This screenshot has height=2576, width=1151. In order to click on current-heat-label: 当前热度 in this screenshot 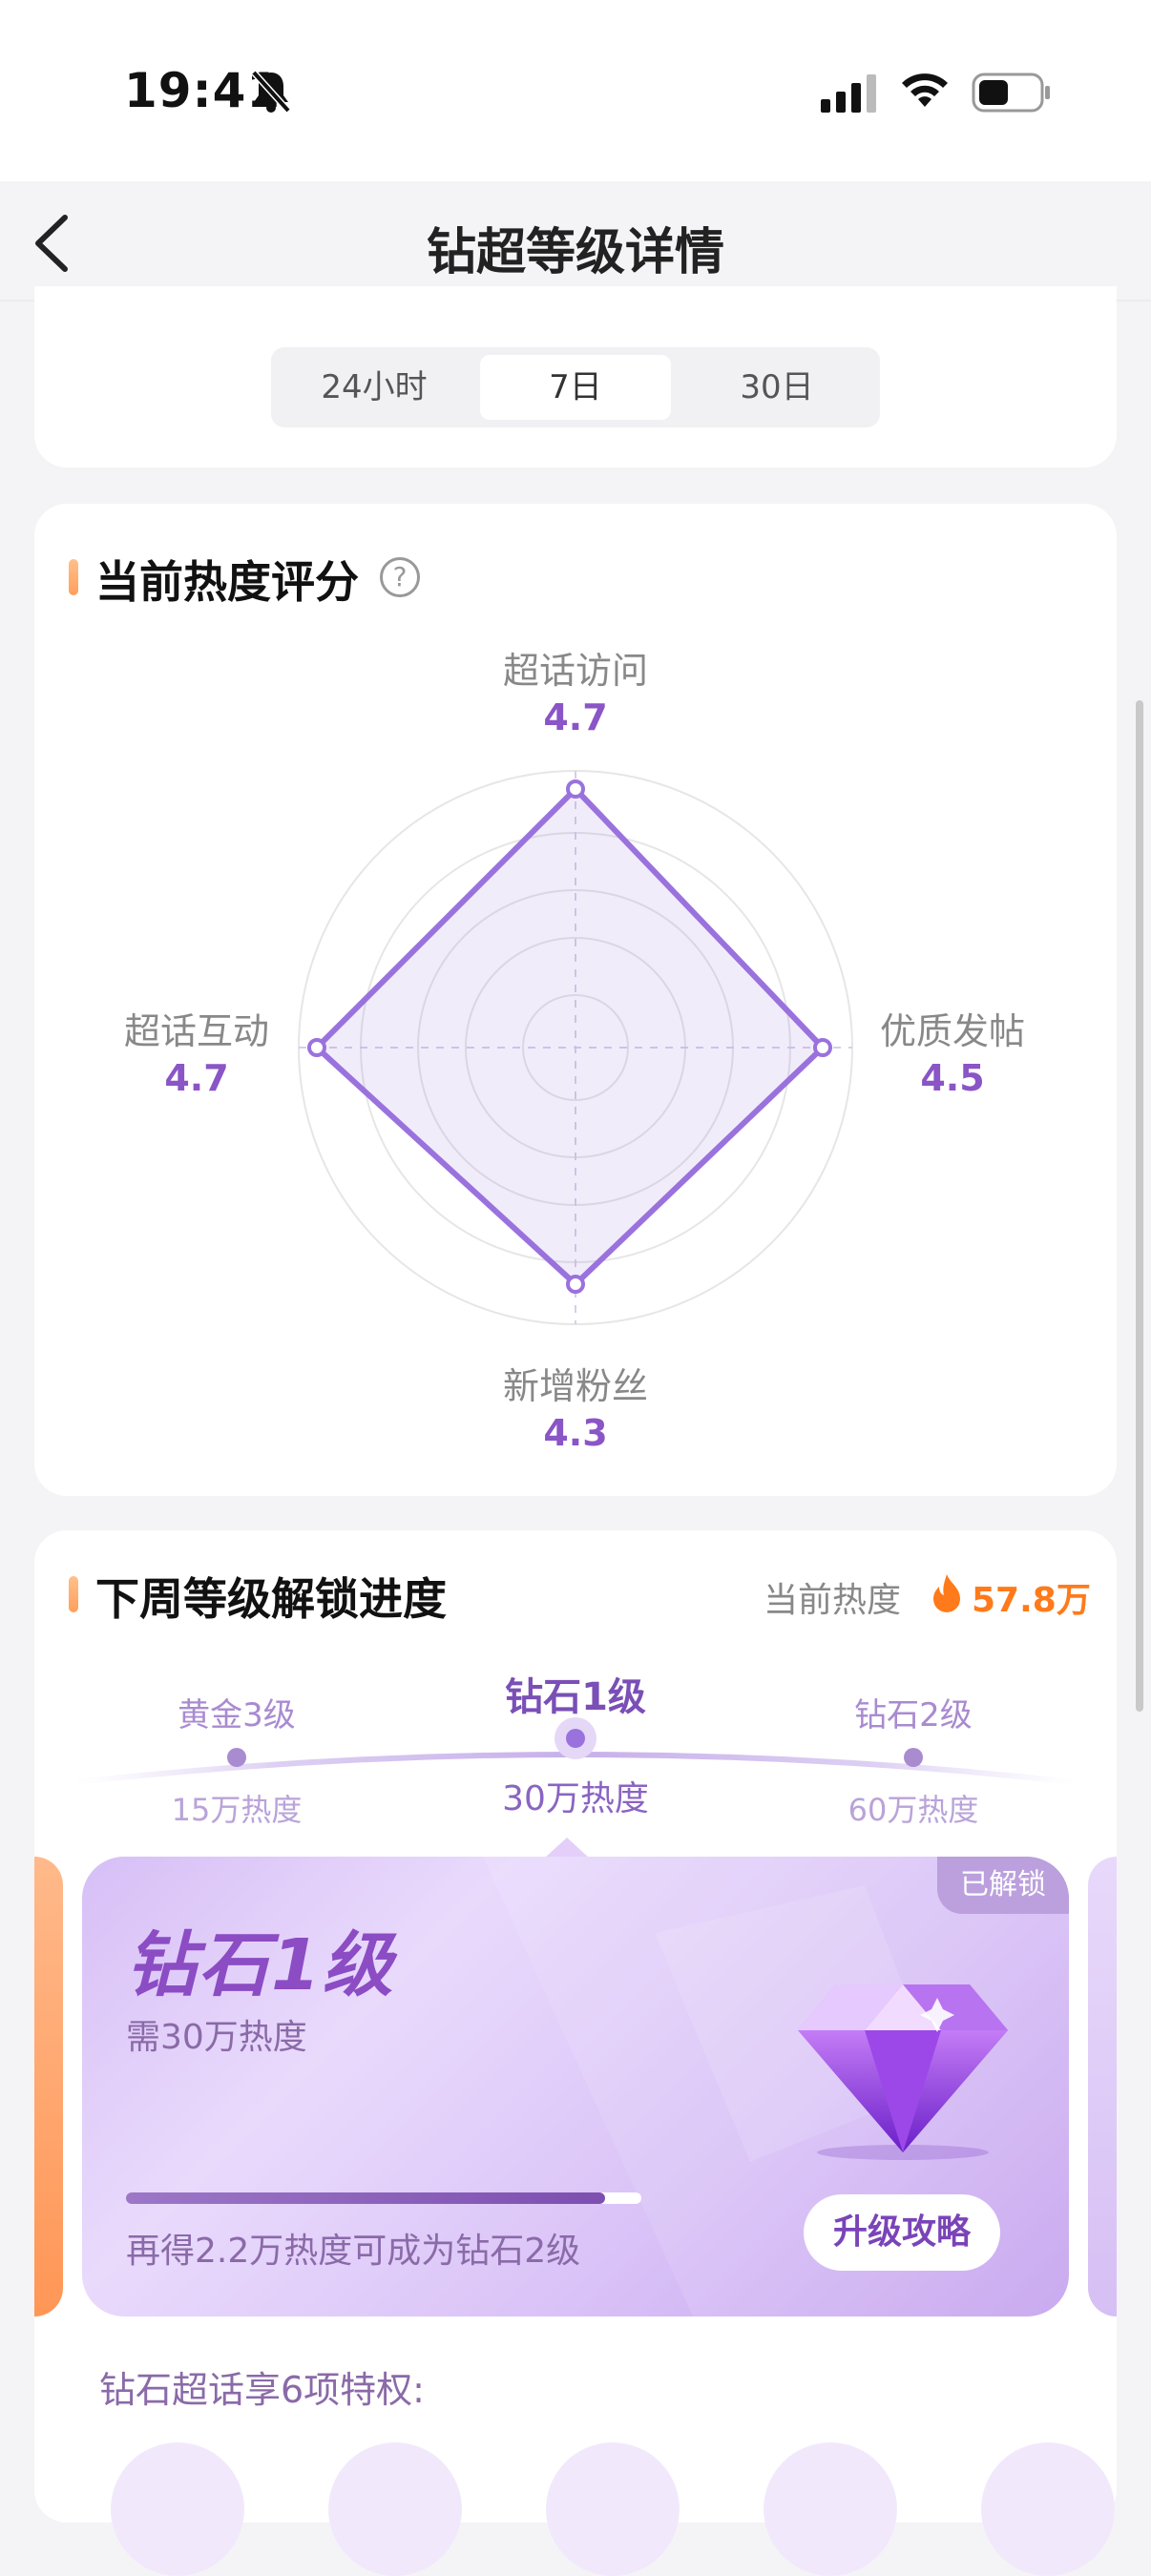, I will do `click(833, 1600)`.